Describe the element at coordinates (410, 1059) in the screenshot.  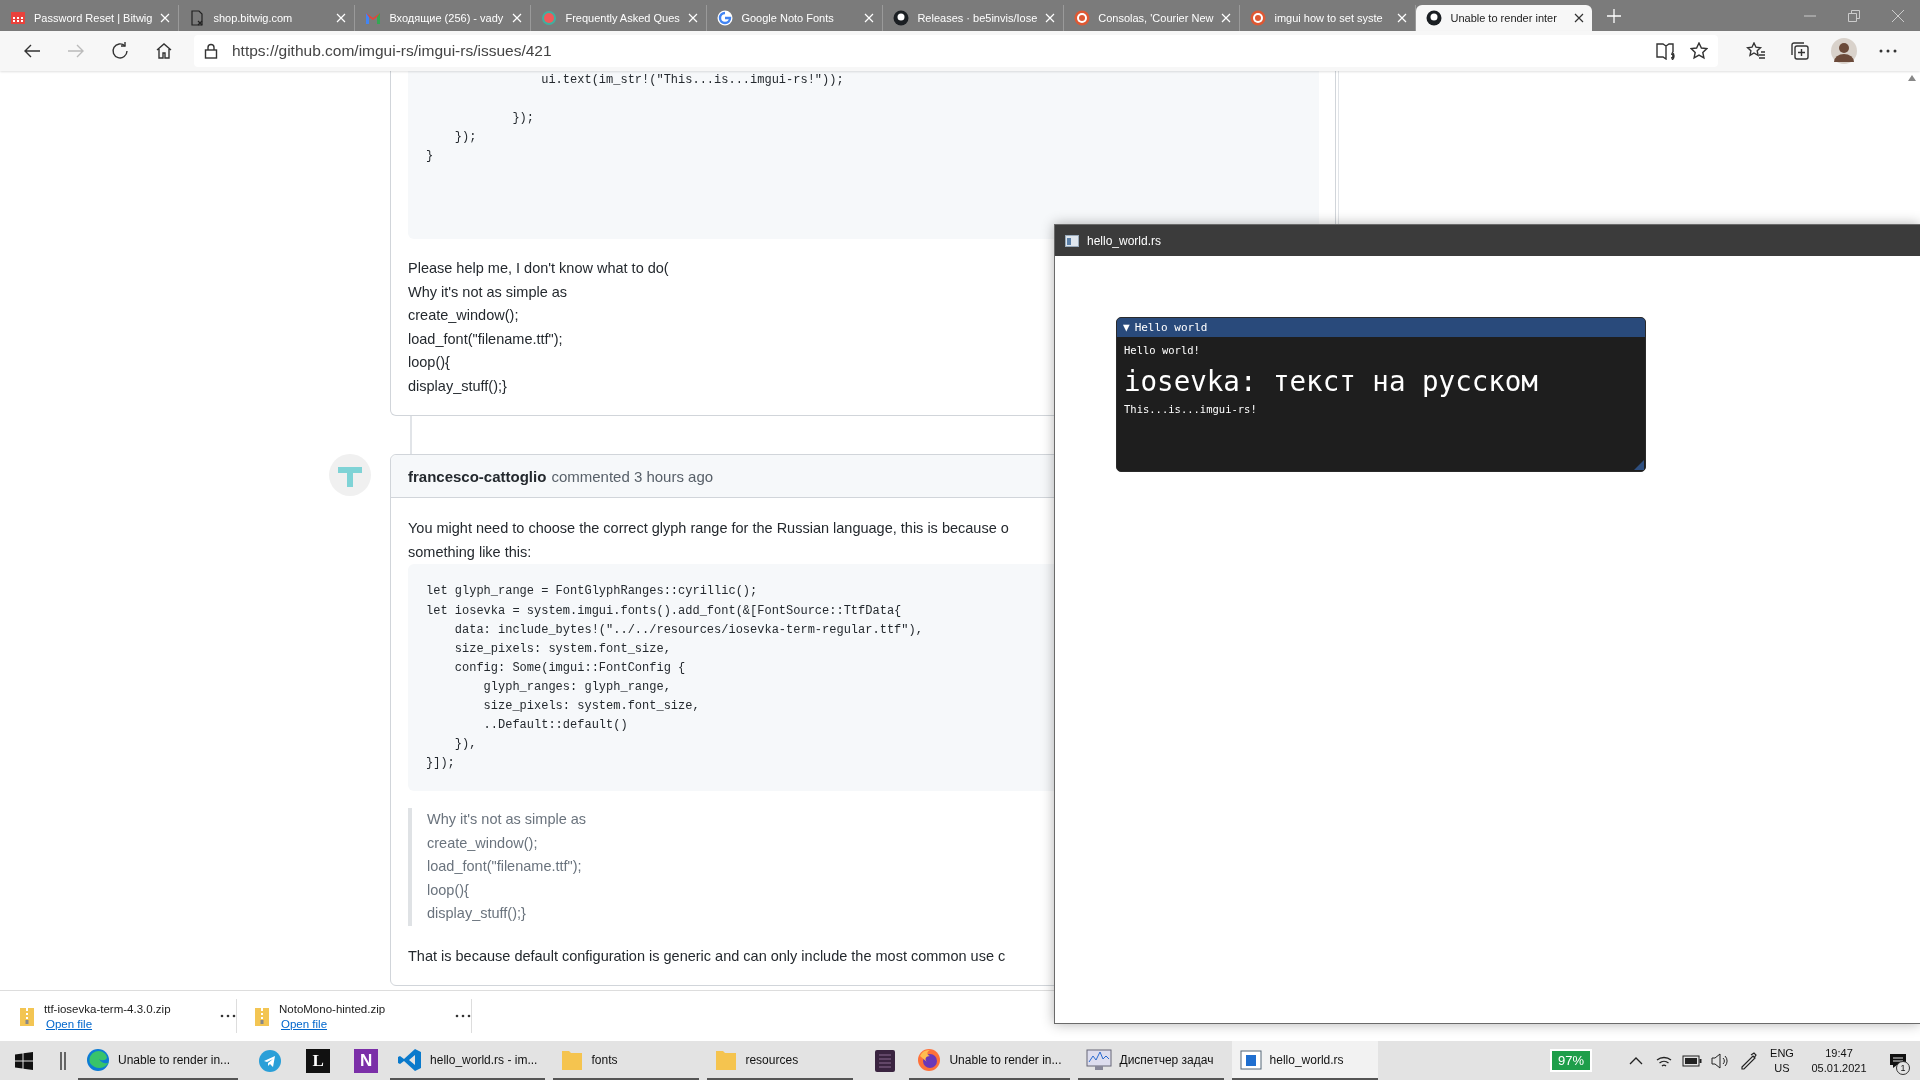
I see `ribbon-icon` at that location.